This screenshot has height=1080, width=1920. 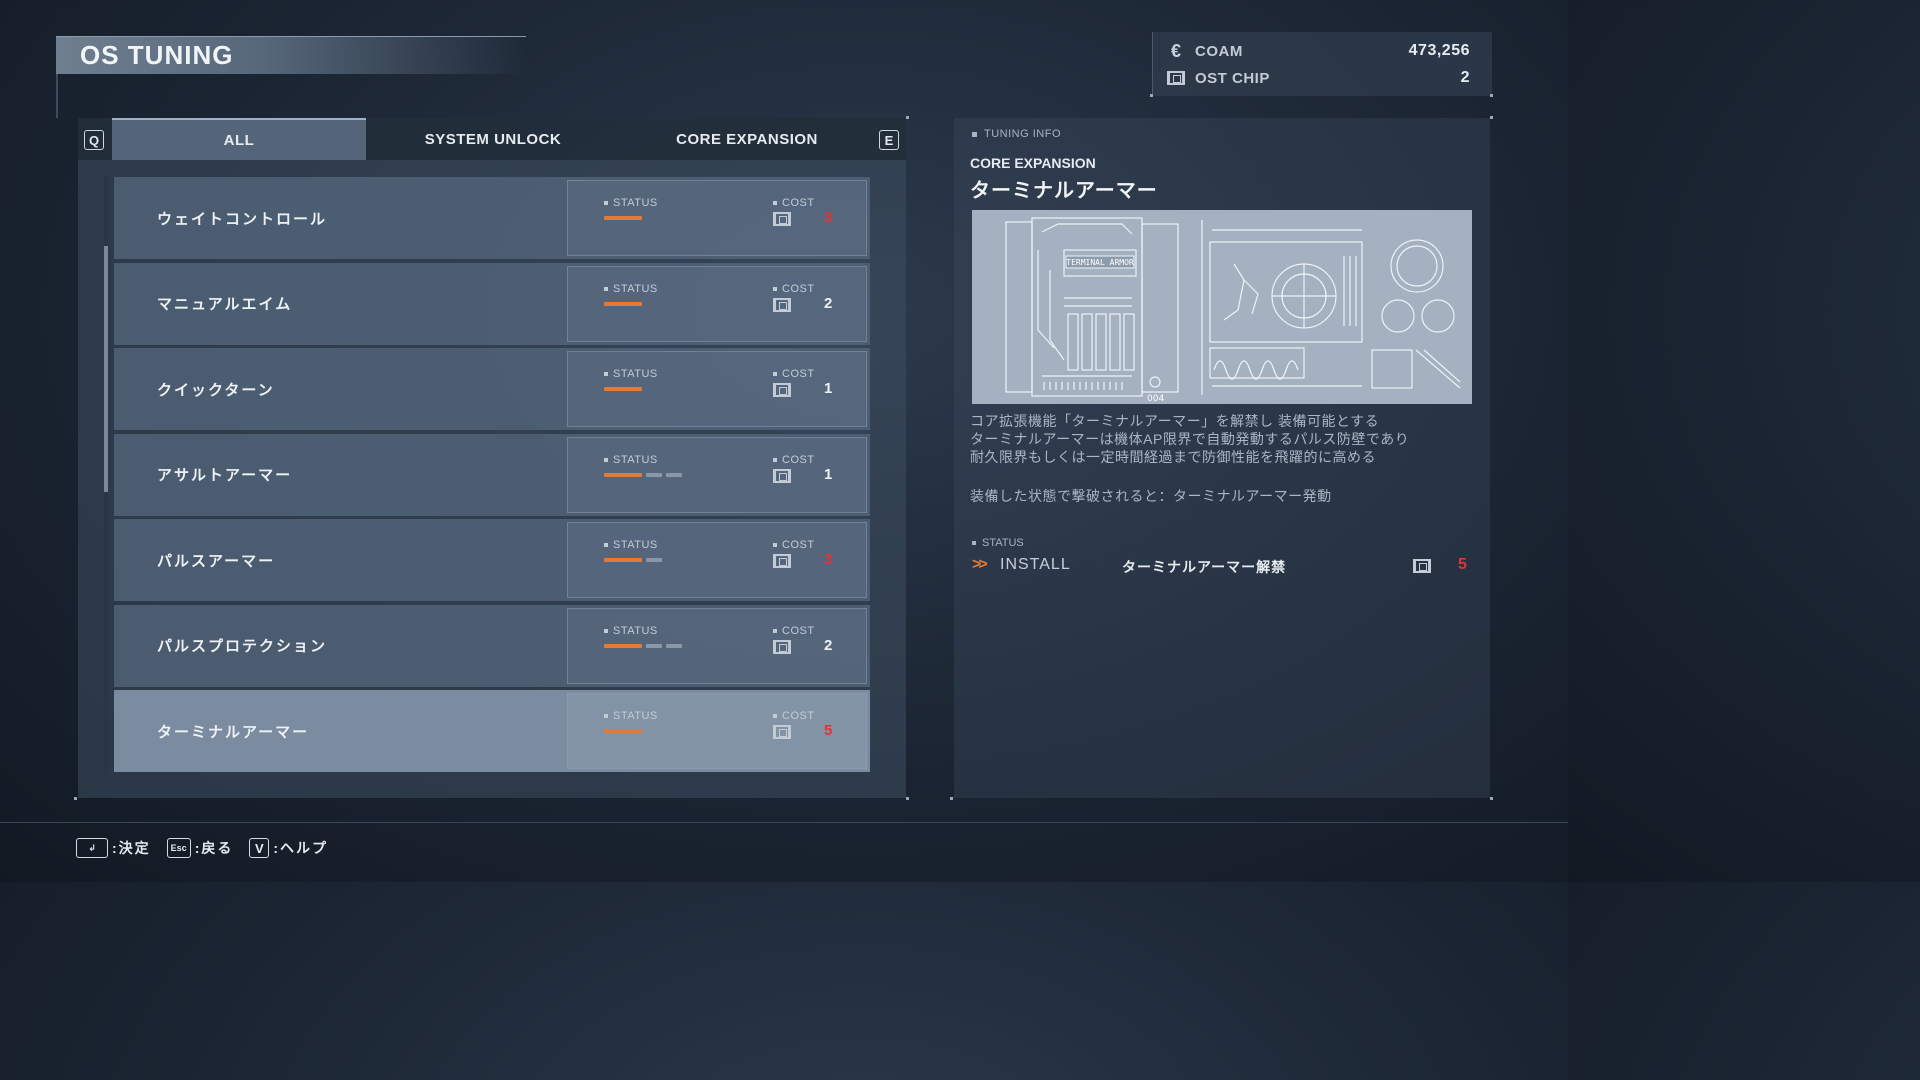 What do you see at coordinates (157, 55) in the screenshot?
I see `page-title: OS TUNING` at bounding box center [157, 55].